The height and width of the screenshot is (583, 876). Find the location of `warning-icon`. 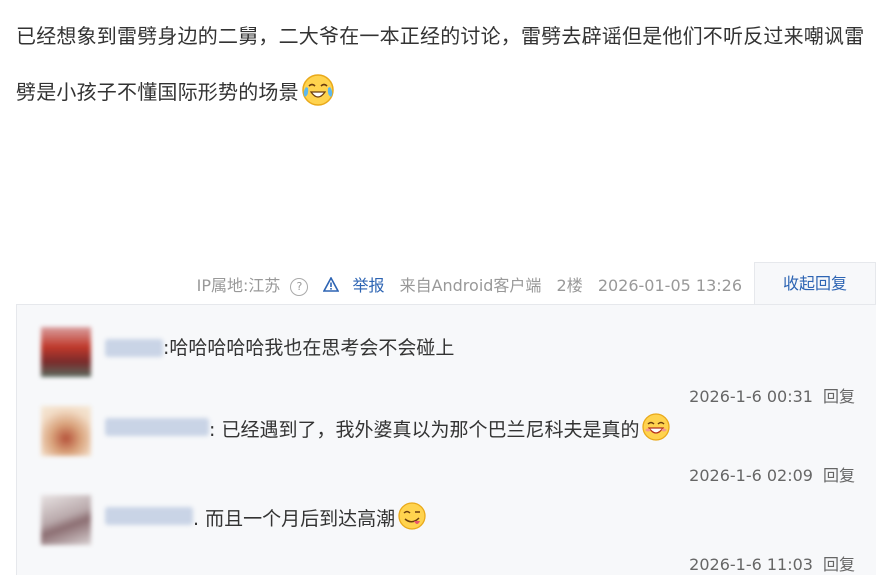

warning-icon is located at coordinates (331, 284).